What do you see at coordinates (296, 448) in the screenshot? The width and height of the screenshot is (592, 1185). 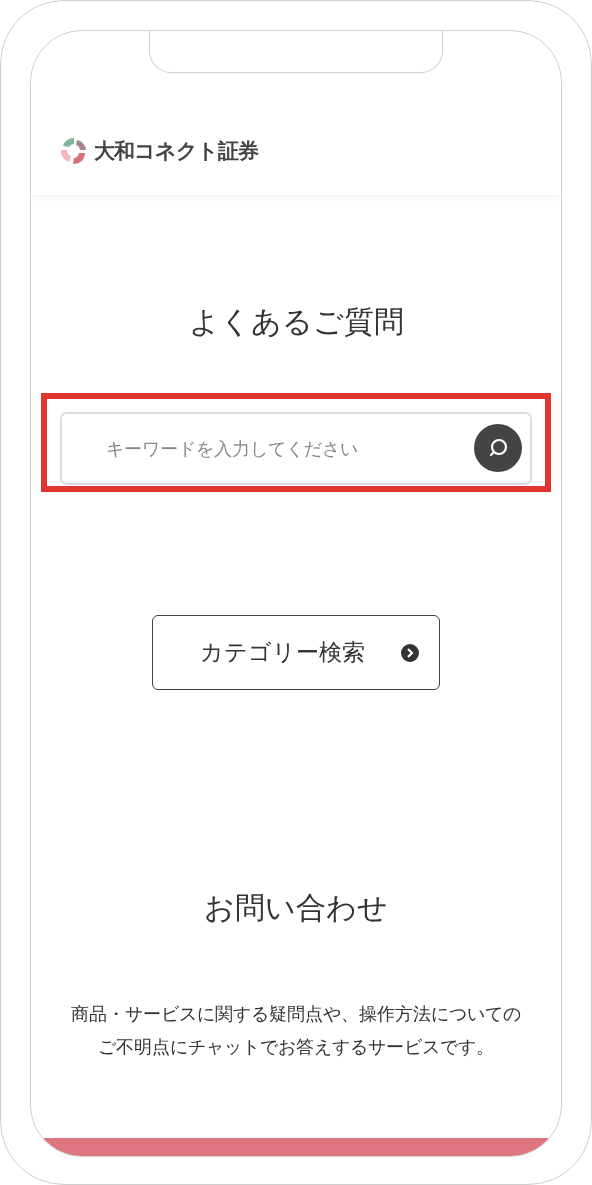 I see `search-field: キーワードを入力してください` at bounding box center [296, 448].